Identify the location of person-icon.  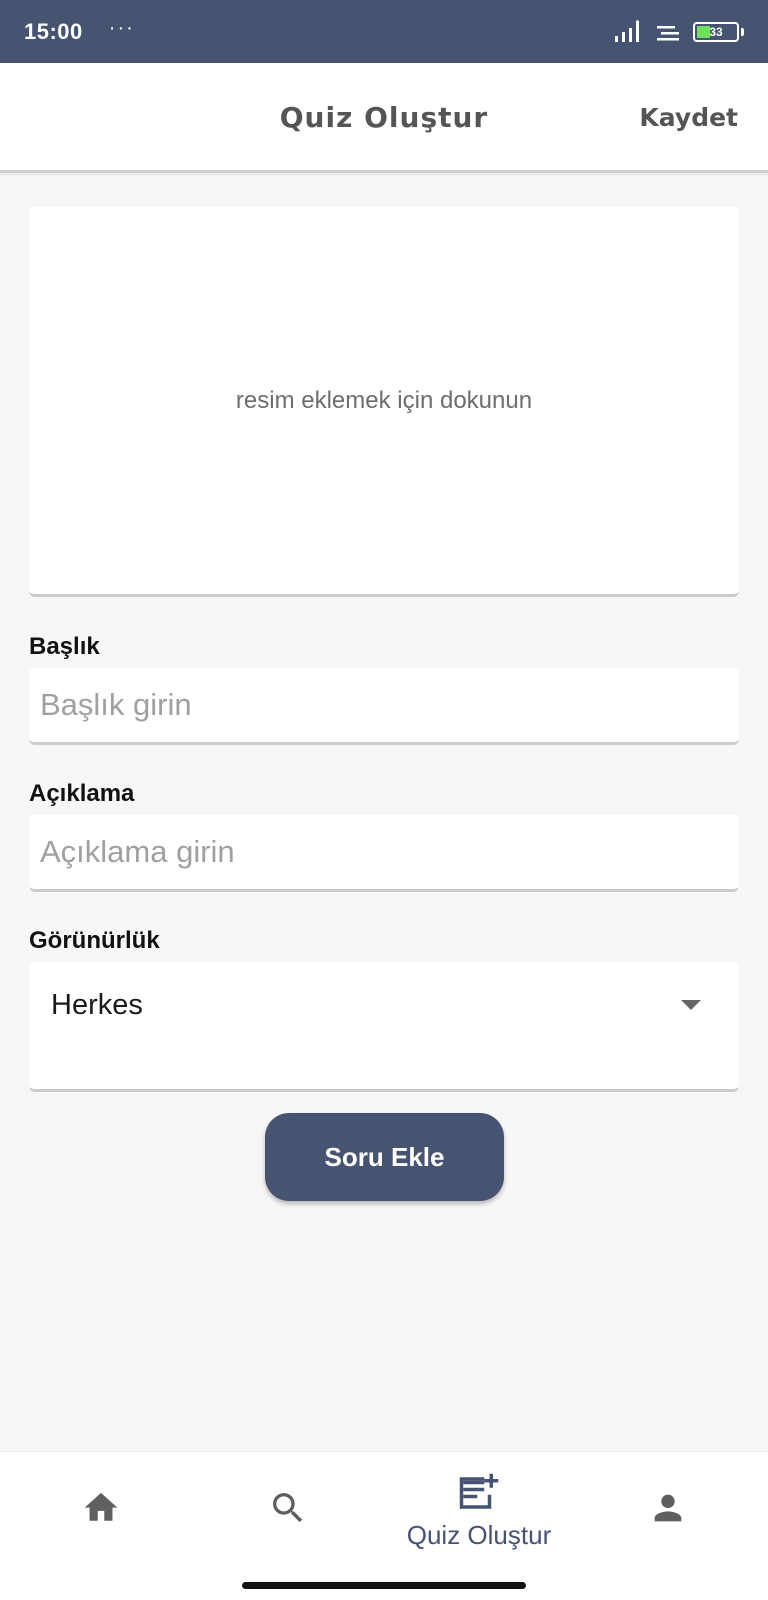
(668, 1508).